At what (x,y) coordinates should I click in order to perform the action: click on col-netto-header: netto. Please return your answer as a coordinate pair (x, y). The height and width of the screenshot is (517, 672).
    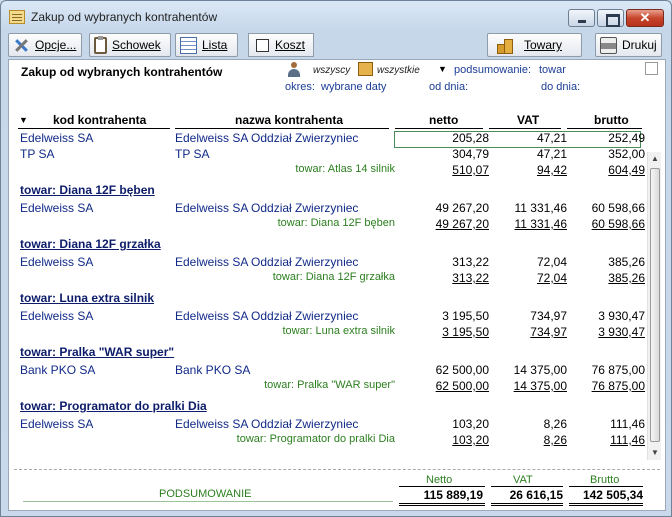
    Looking at the image, I should click on (443, 120).